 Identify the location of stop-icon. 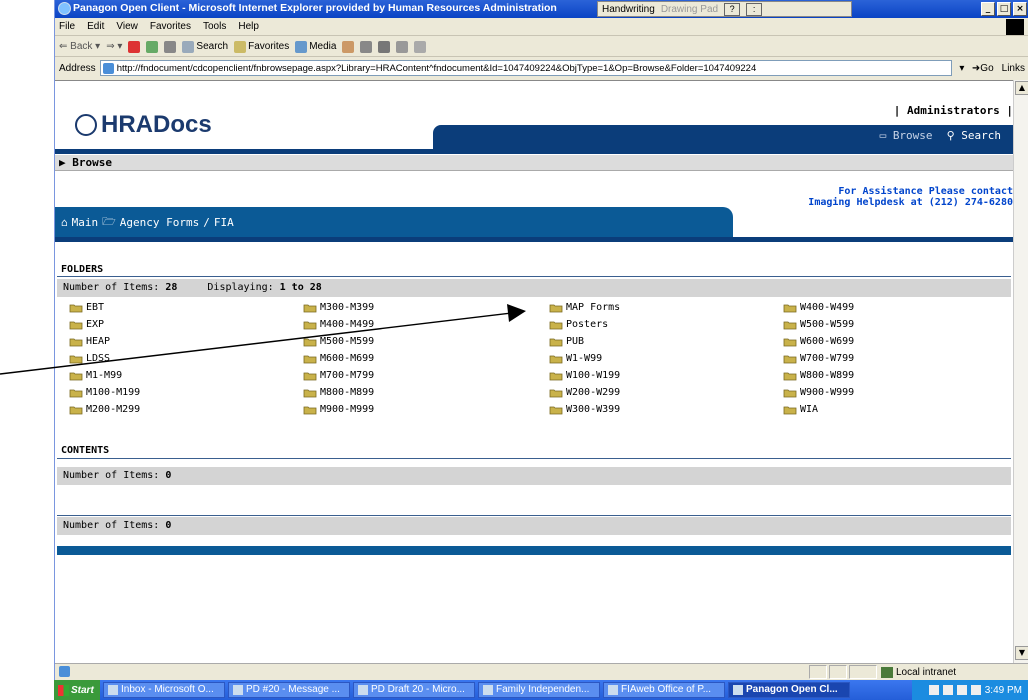
(134, 46).